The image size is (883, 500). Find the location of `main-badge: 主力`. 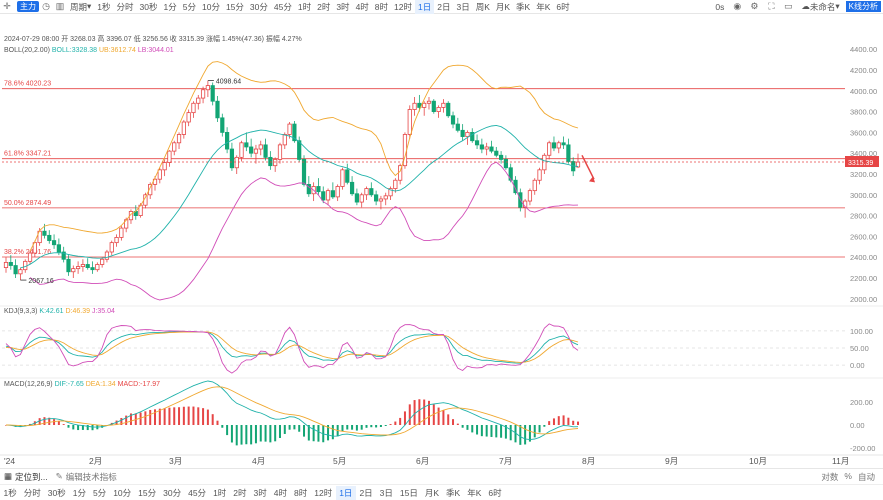

main-badge: 主力 is located at coordinates (28, 6).